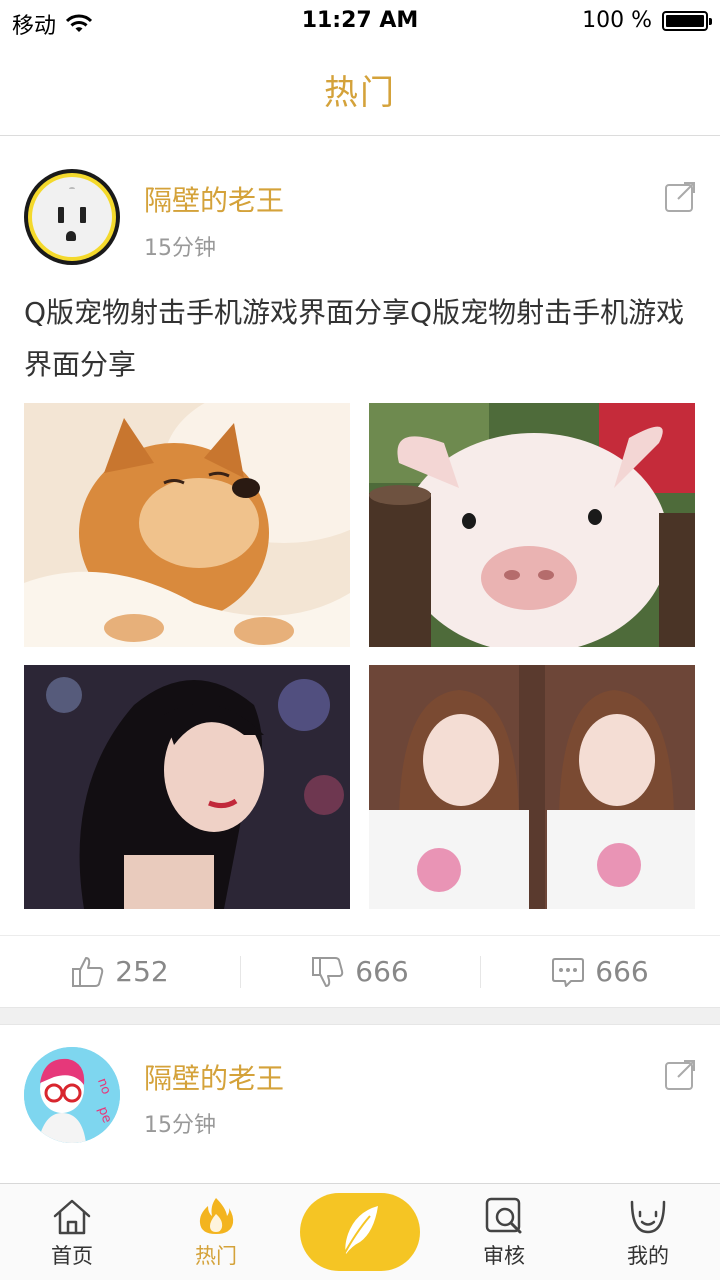 The width and height of the screenshot is (720, 1280). What do you see at coordinates (648, 1217) in the screenshot?
I see `smiley-icon` at bounding box center [648, 1217].